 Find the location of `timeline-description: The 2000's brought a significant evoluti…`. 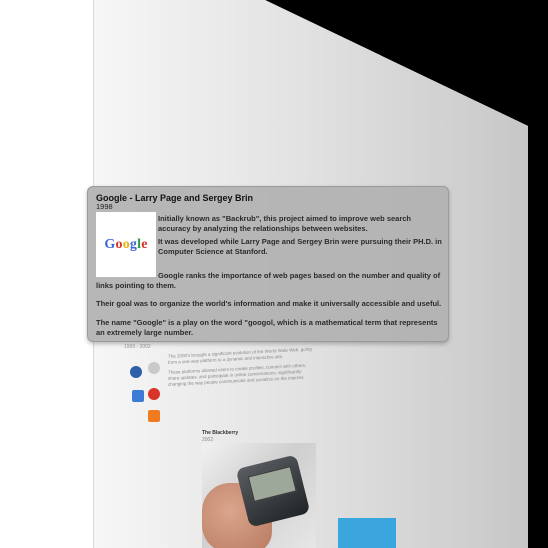

timeline-description: The 2000's brought a significant evoluti… is located at coordinates (243, 369).